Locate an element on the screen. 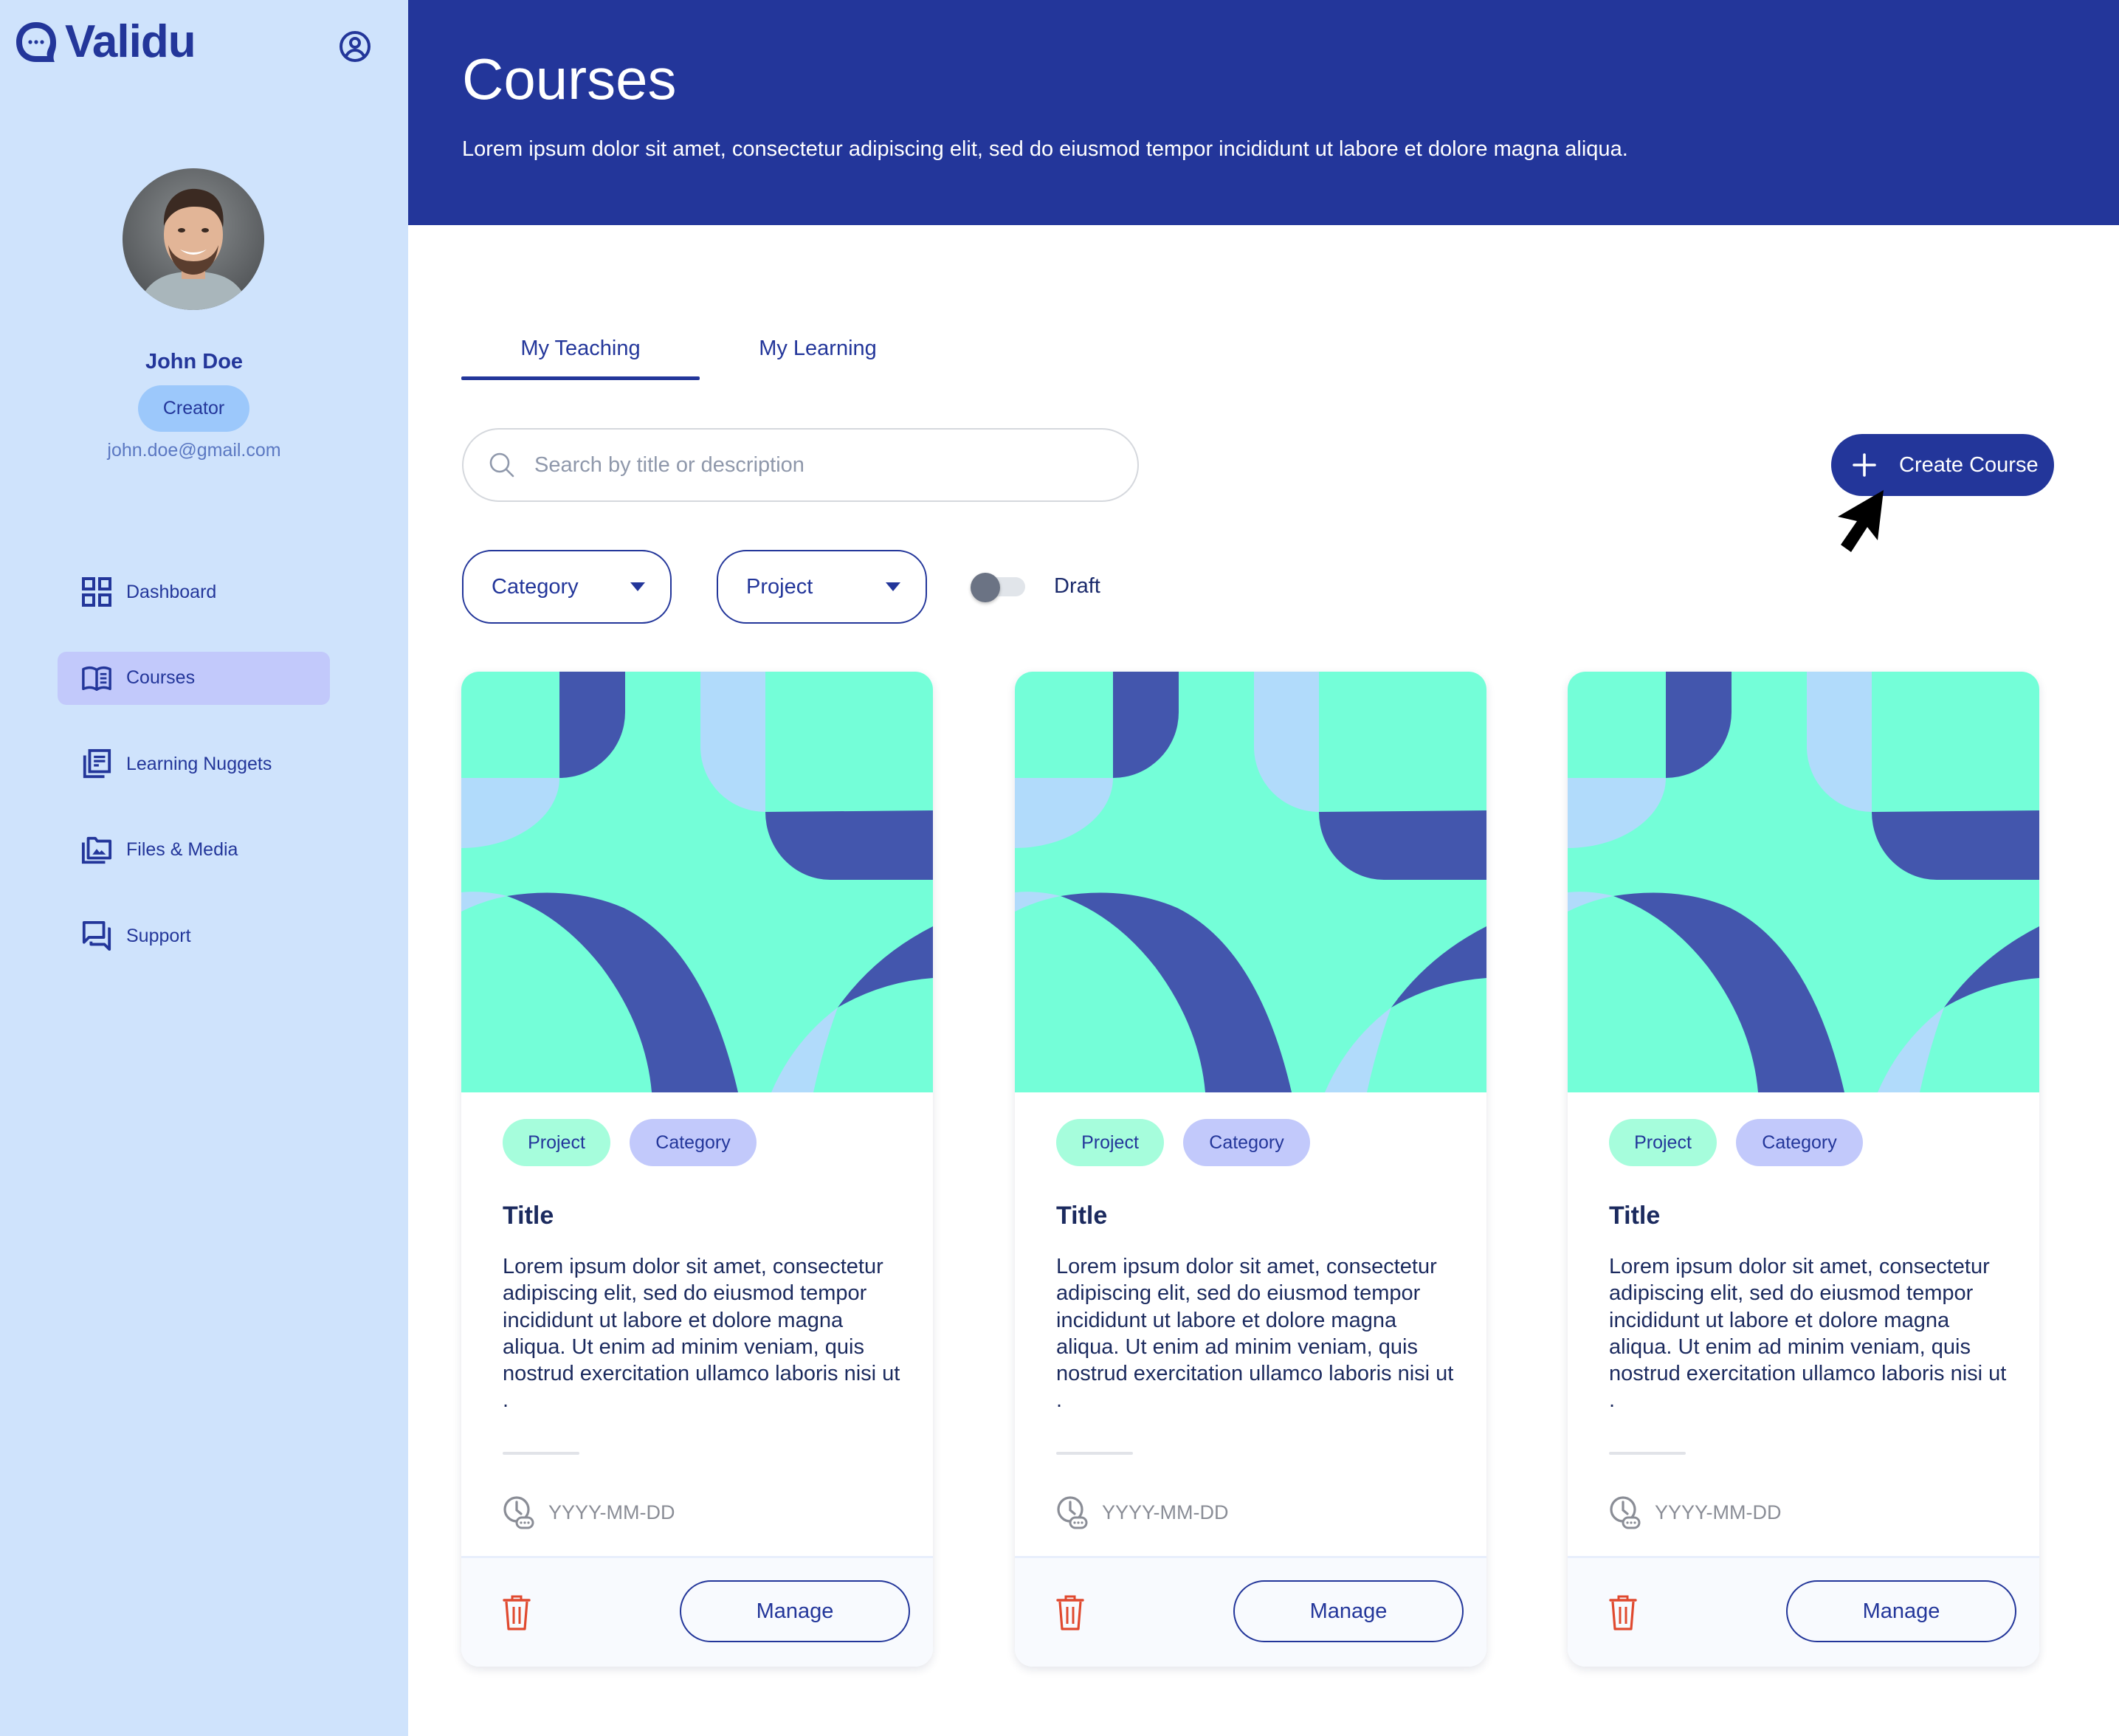 The height and width of the screenshot is (1736, 2119). sidebar-item-support: Support is located at coordinates (194, 935).